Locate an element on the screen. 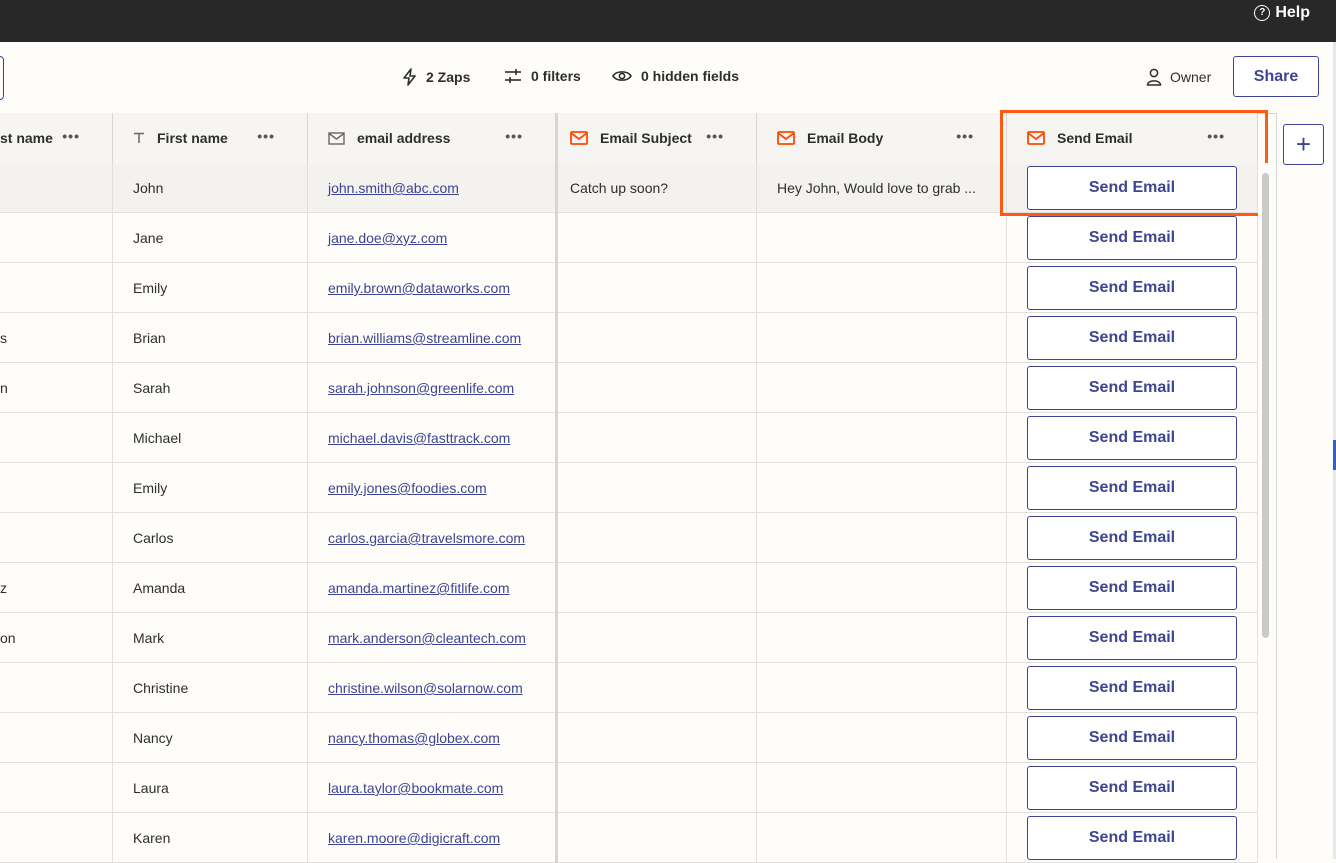  first-name-cell: Michael is located at coordinates (210, 438).